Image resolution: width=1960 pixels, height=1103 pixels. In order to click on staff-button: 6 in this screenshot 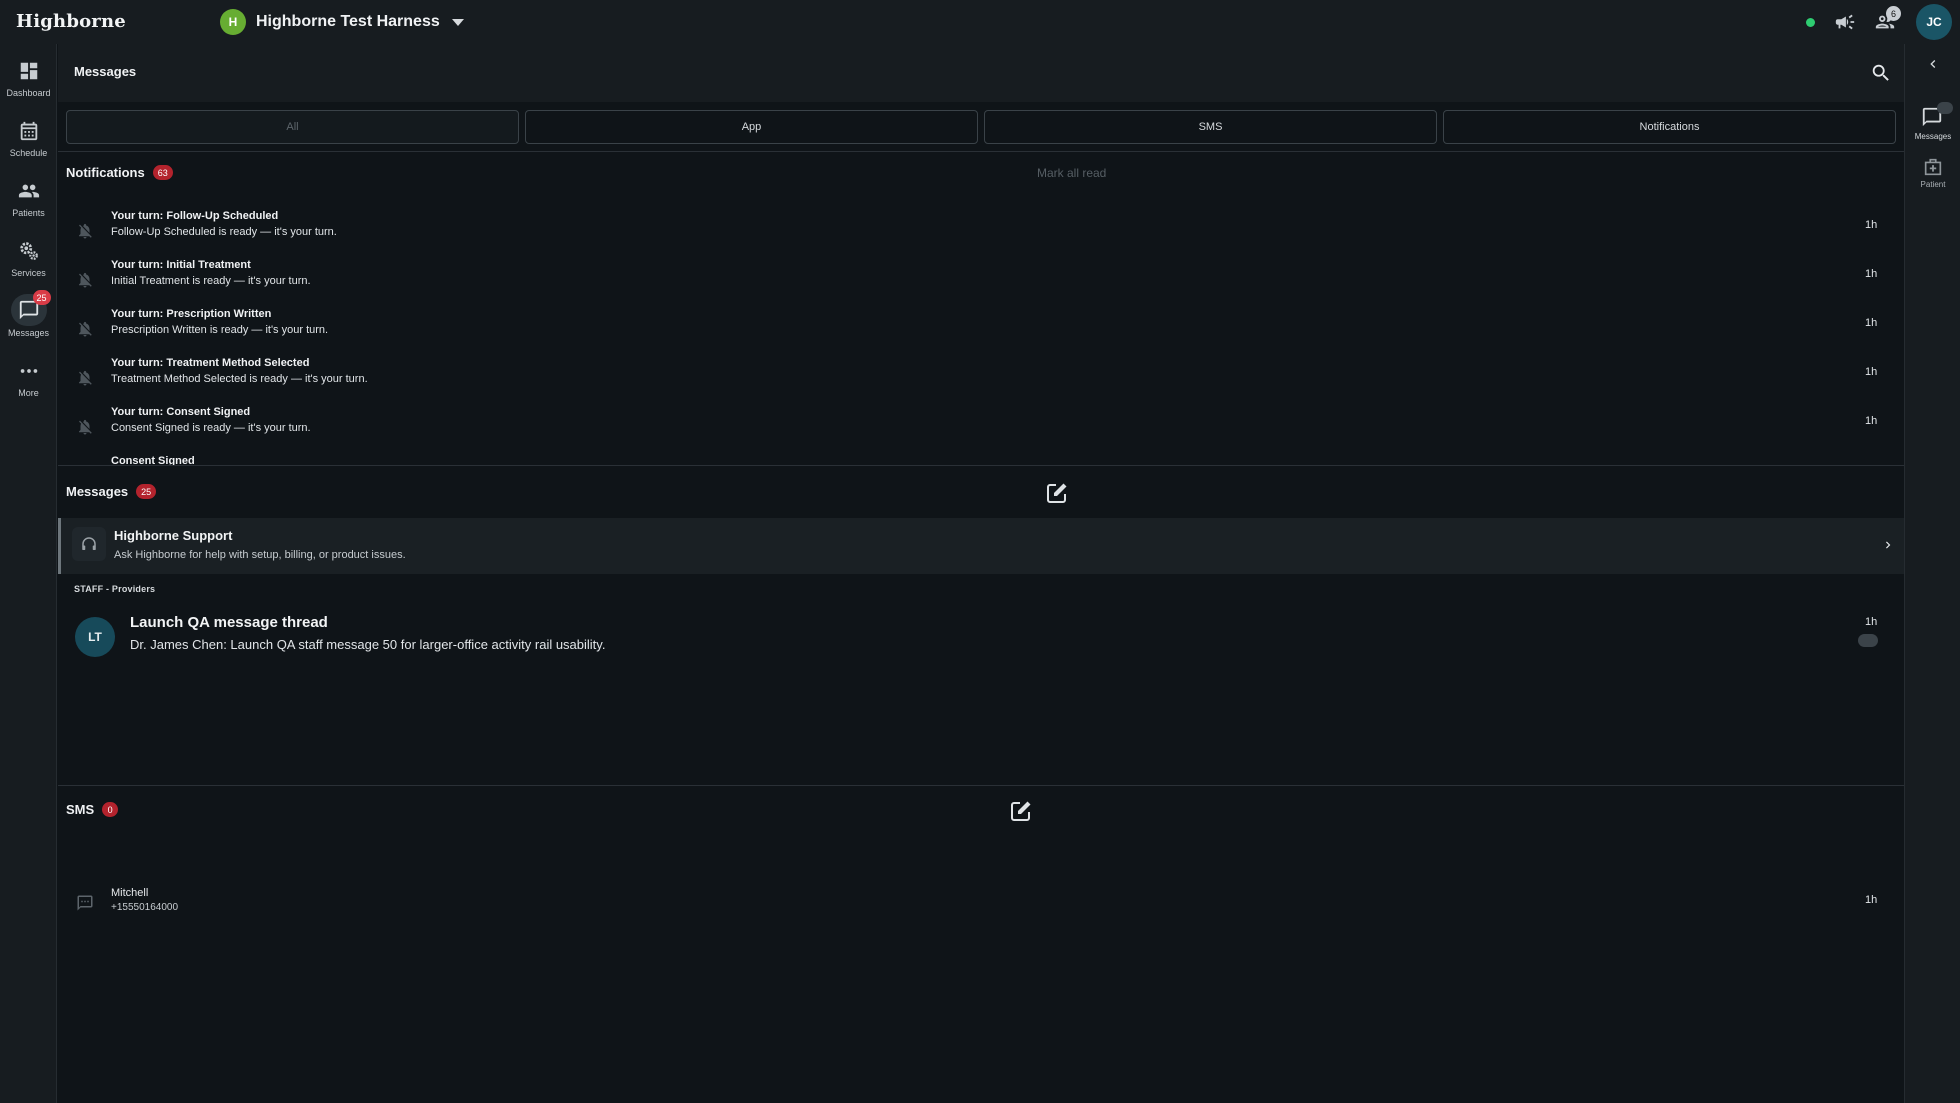, I will do `click(1887, 20)`.